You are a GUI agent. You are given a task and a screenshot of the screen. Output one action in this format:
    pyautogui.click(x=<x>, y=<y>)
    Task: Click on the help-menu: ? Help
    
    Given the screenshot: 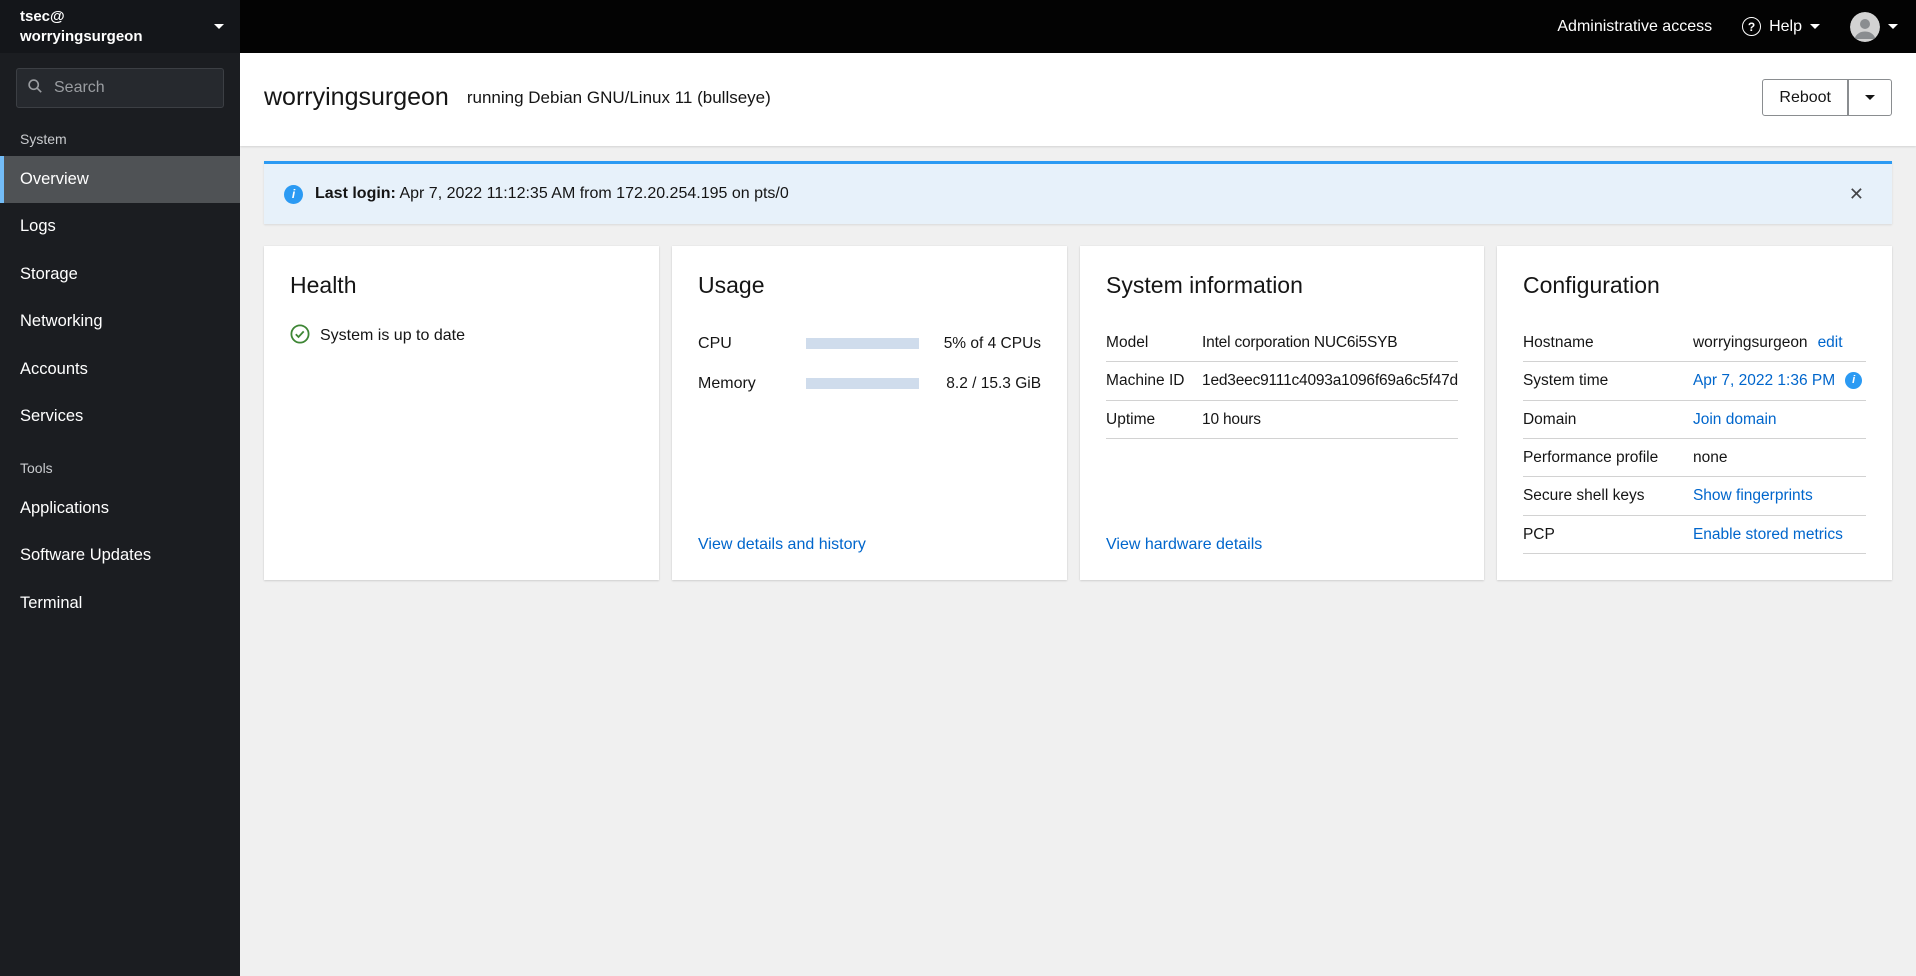 What is the action you would take?
    pyautogui.click(x=1781, y=26)
    